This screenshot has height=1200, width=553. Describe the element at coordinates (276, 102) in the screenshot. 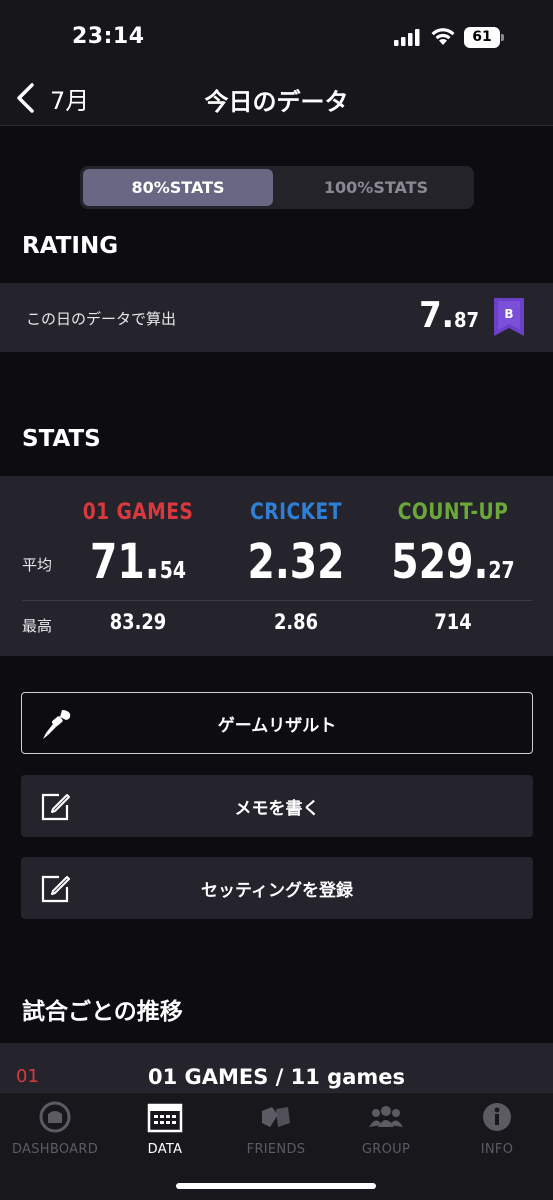

I see `page-title: 今日のデータ` at that location.